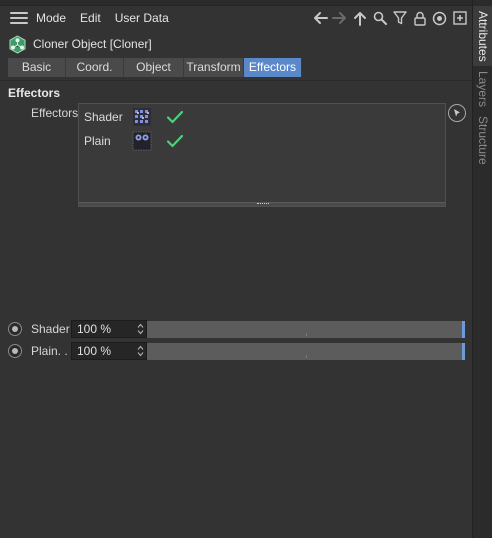 The image size is (492, 538). What do you see at coordinates (236, 18) in the screenshot?
I see `menu-bar: Mode Edit User Data` at bounding box center [236, 18].